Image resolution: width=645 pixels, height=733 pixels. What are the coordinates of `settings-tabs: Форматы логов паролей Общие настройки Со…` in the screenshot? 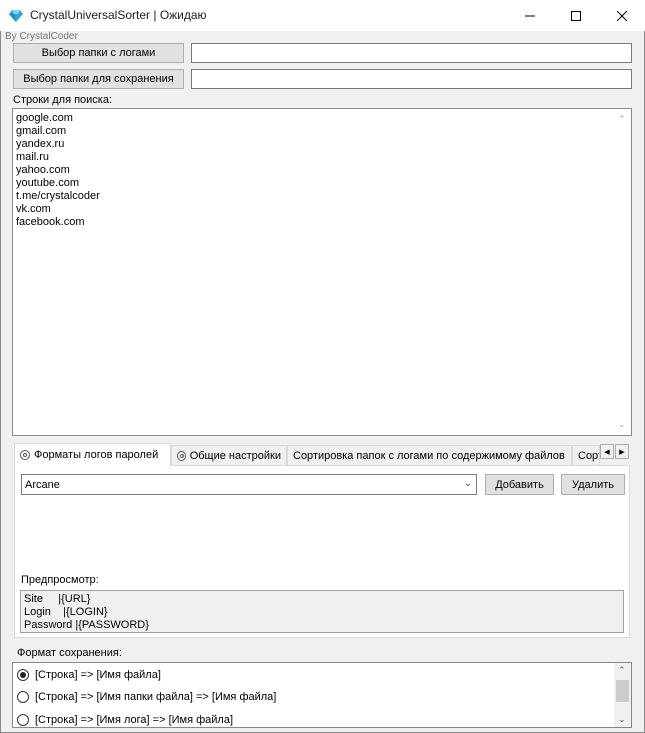 It's located at (322, 454).